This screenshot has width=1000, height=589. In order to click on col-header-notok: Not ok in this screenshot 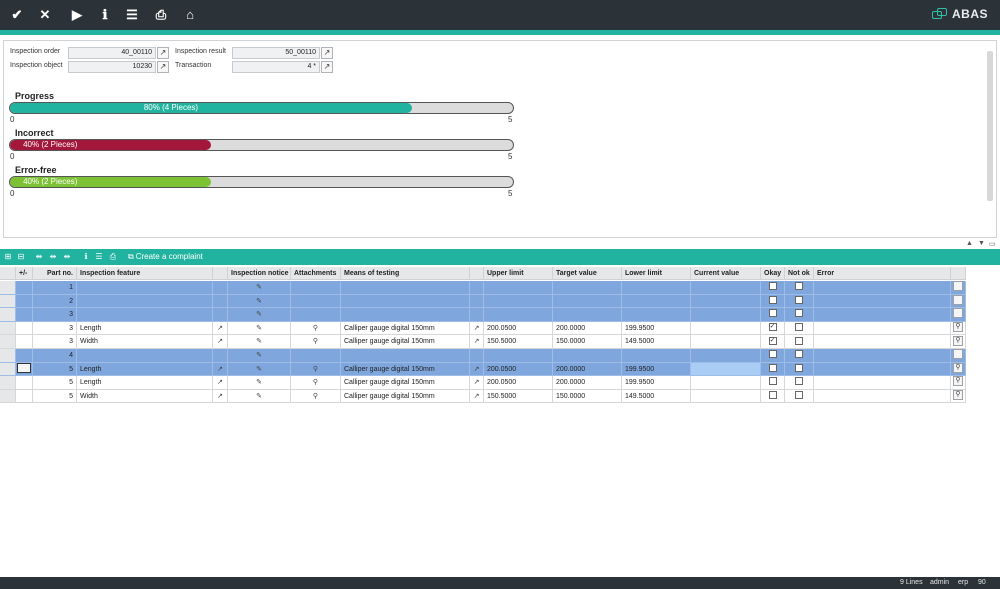, I will do `click(799, 273)`.